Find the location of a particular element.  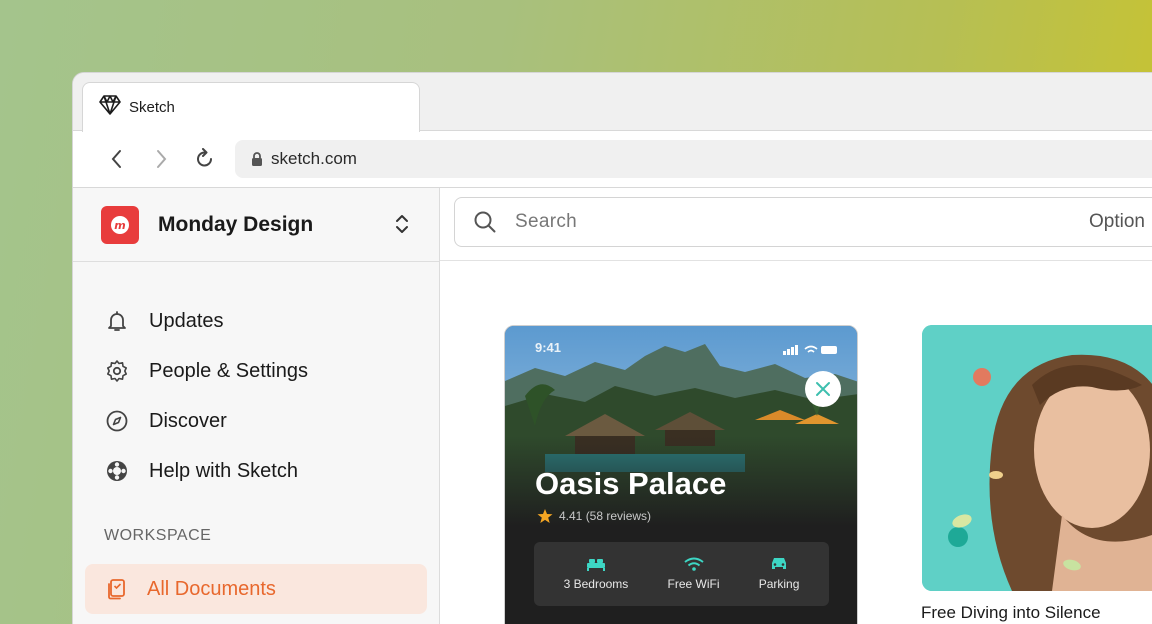

forward-button is located at coordinates (161, 159).